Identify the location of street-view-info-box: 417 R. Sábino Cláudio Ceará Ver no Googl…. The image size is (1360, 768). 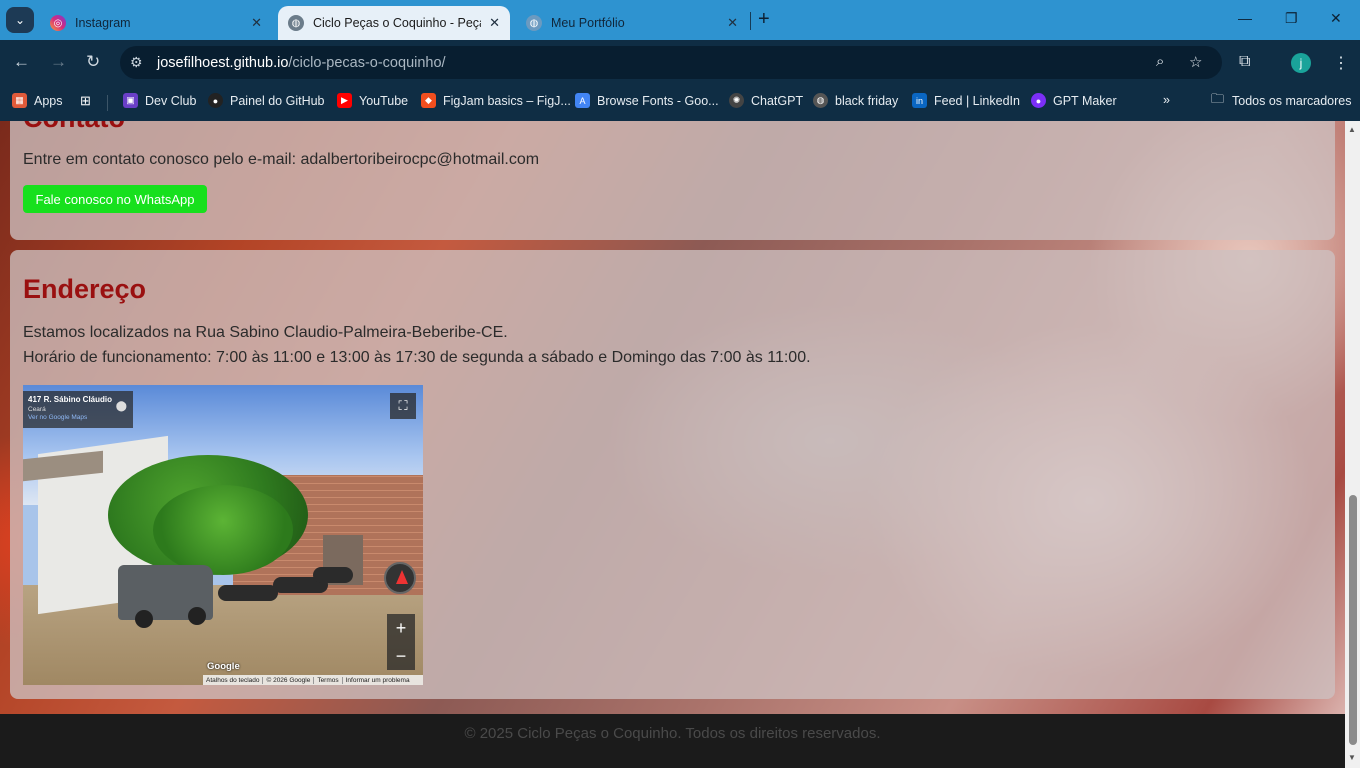
(78, 409).